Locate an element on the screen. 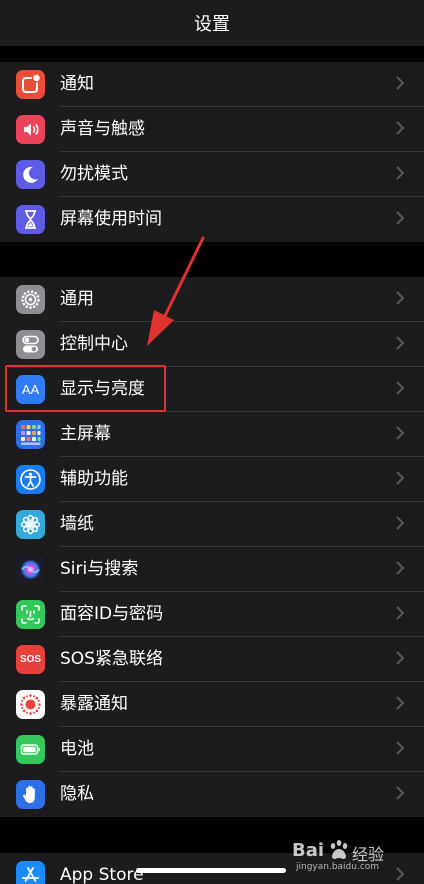 The width and height of the screenshot is (424, 884). settings-row-privacy: 隐私 is located at coordinates (212, 794).